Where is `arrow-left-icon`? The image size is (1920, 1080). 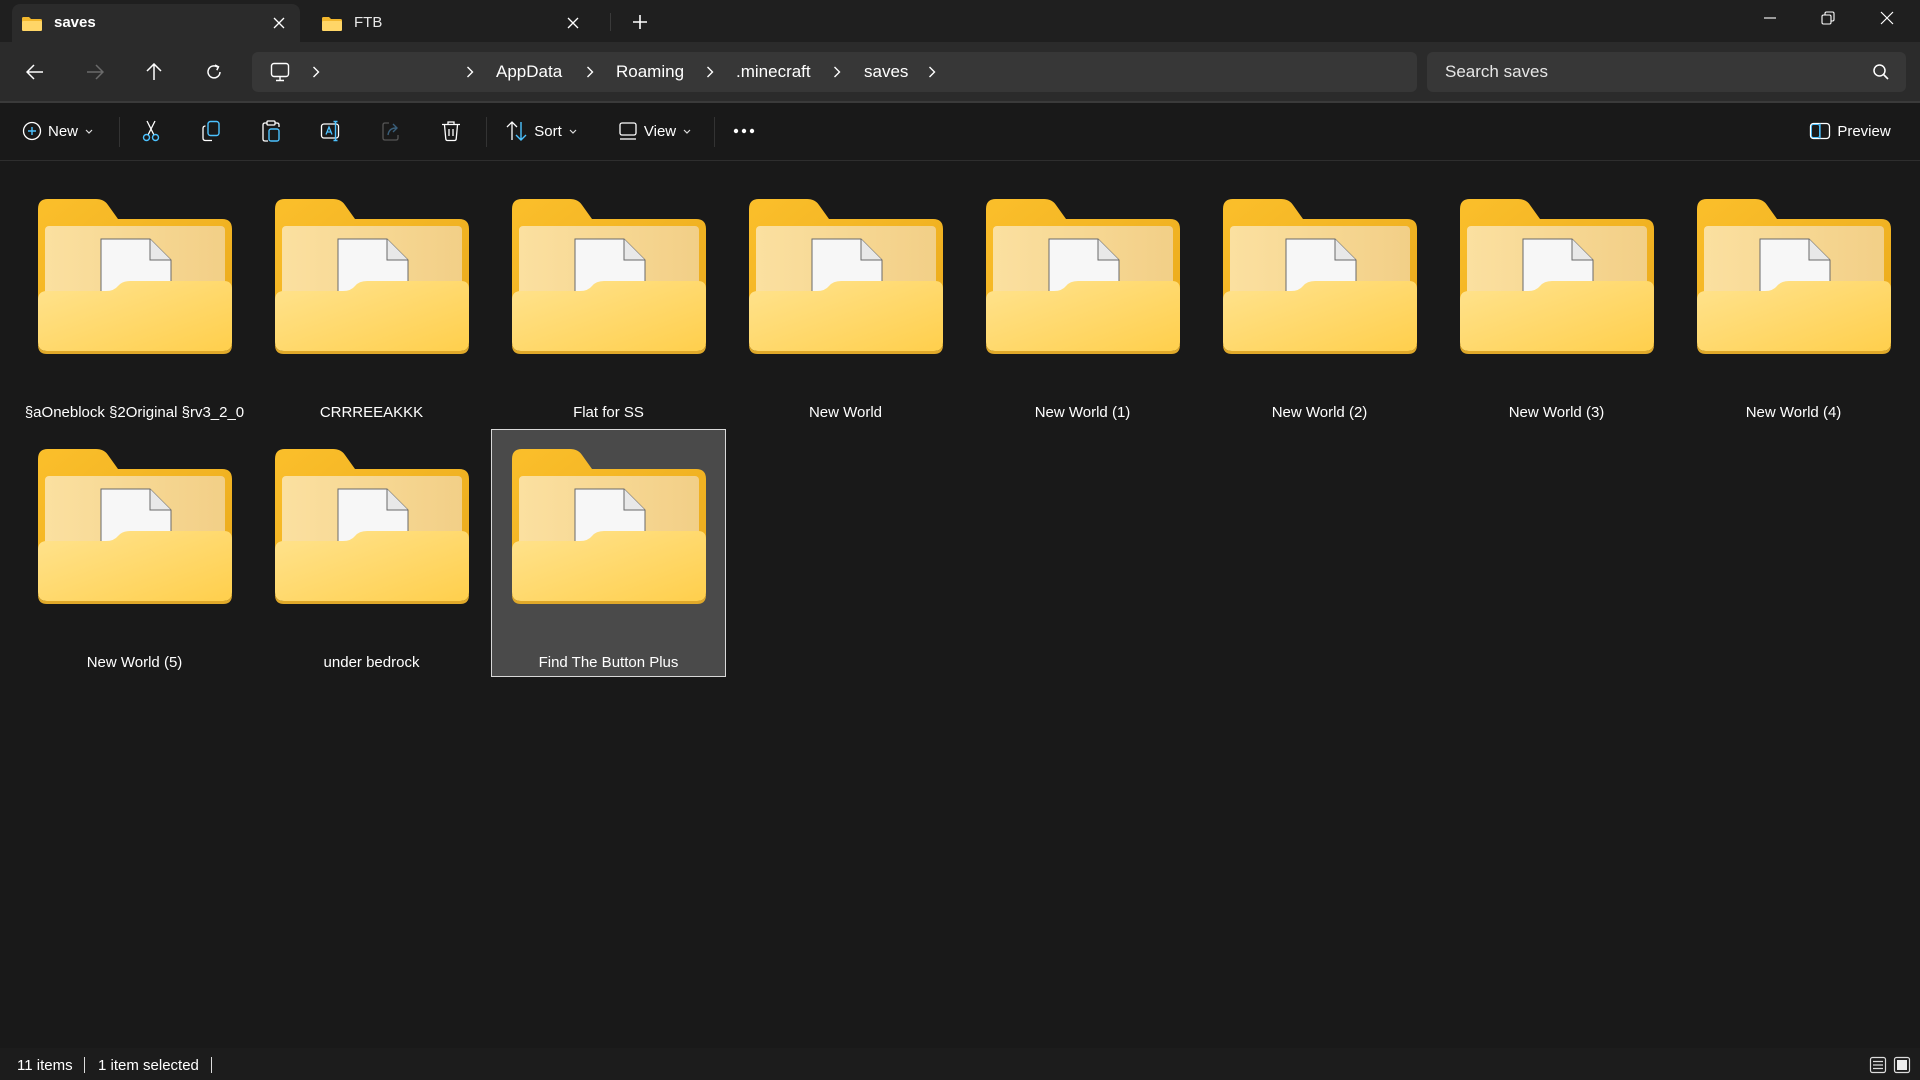 arrow-left-icon is located at coordinates (34, 72).